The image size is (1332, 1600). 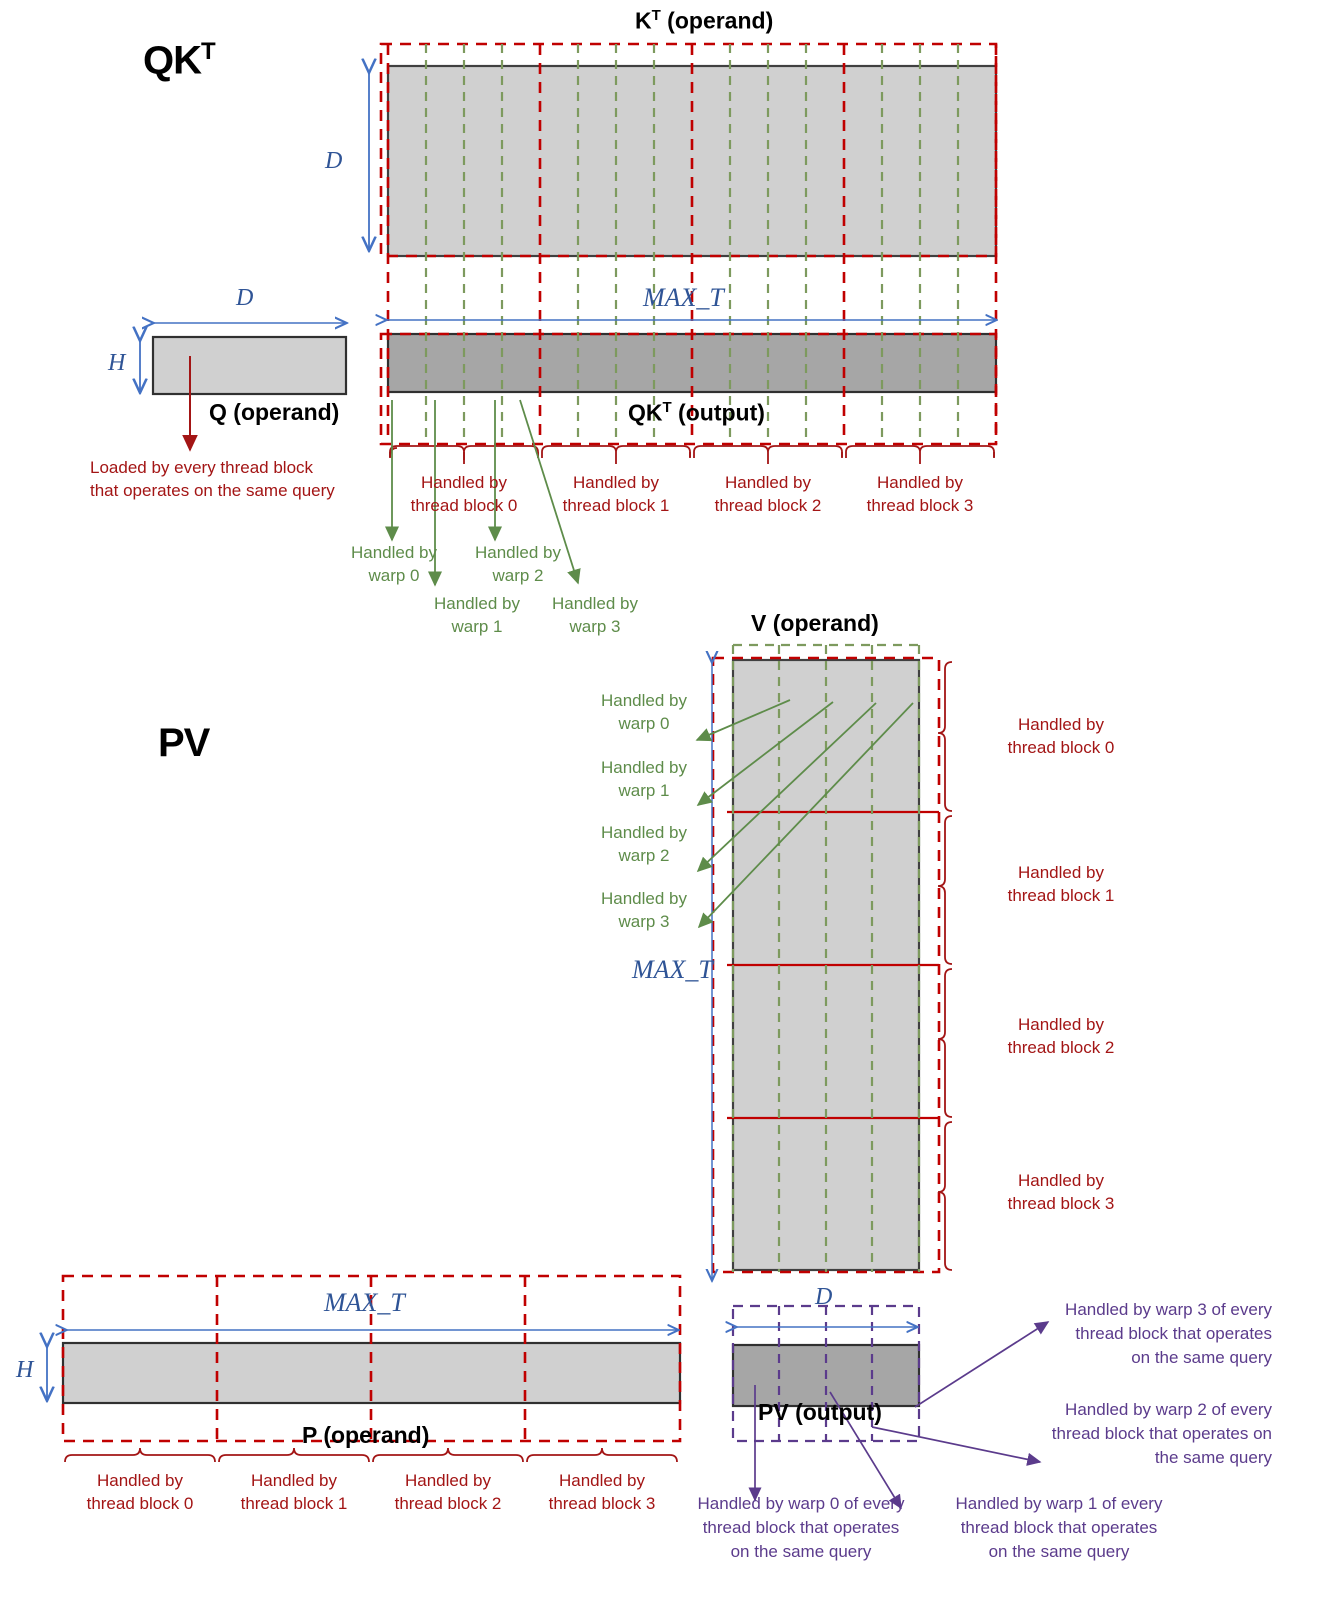 What do you see at coordinates (364, 1302) in the screenshot?
I see `p-MAXT-label: MAX_T` at bounding box center [364, 1302].